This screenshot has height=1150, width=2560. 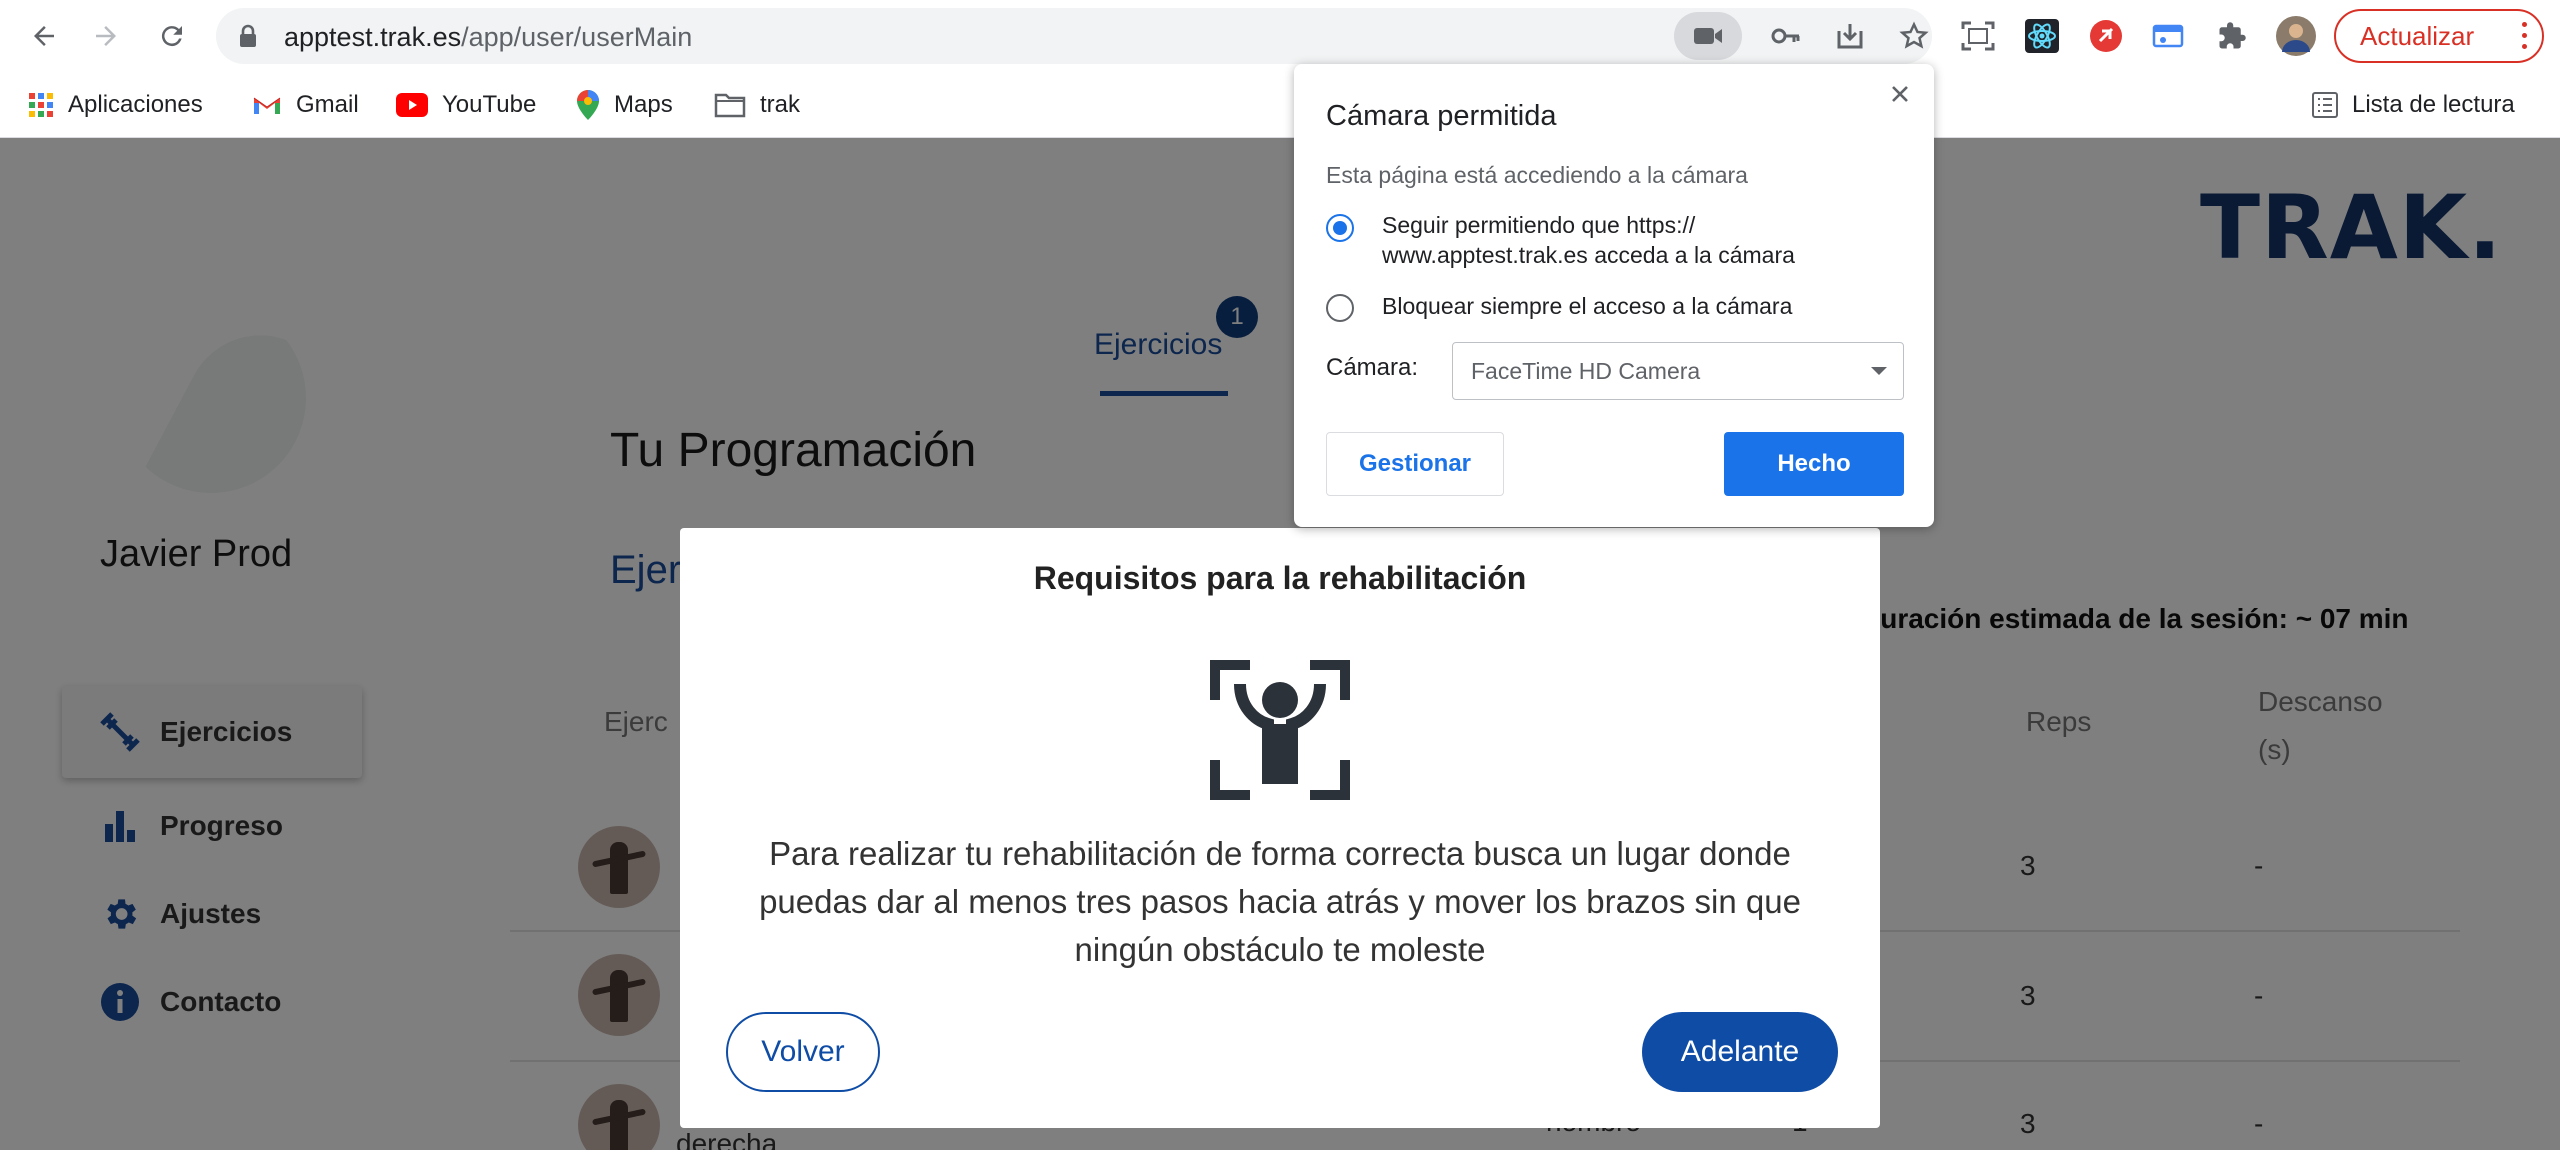 I want to click on youtube-icon, so click(x=412, y=105).